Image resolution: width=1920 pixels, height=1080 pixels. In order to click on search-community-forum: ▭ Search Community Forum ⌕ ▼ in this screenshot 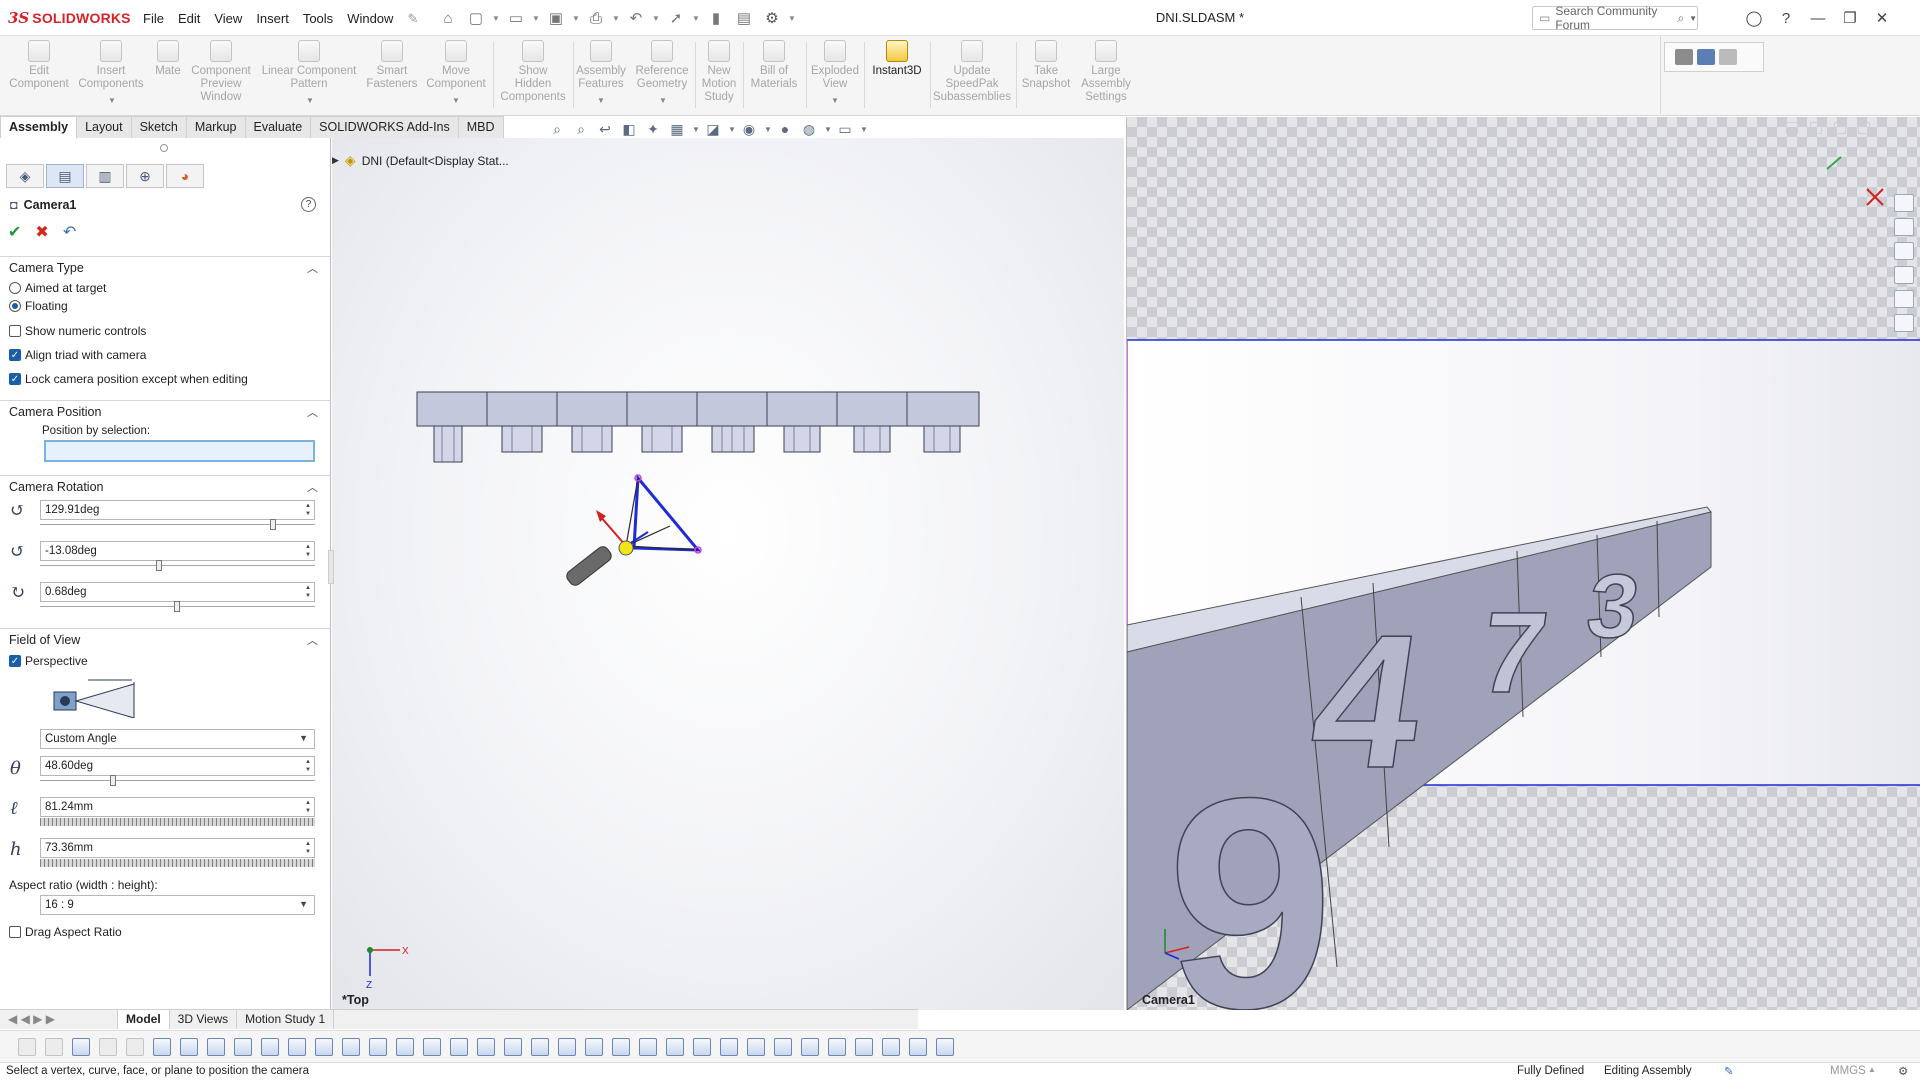, I will do `click(1615, 18)`.